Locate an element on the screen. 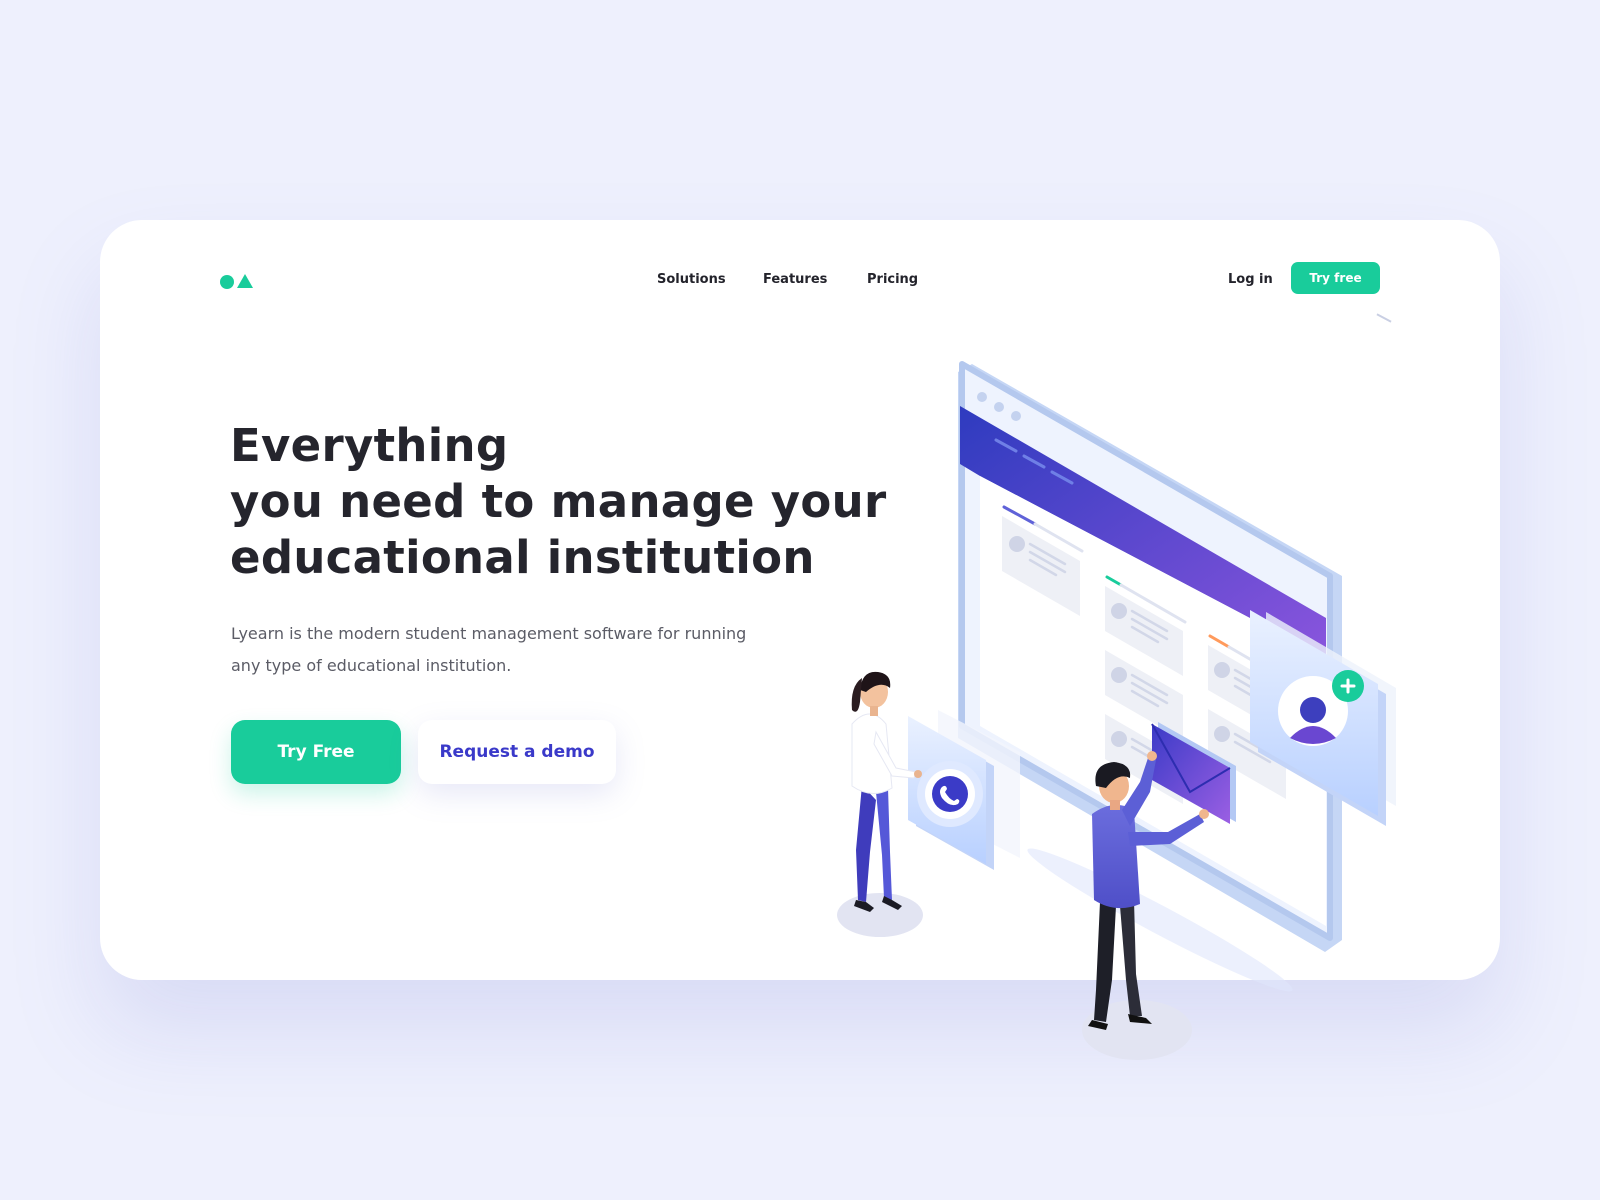 This screenshot has width=1600, height=1200. hero-title-line-3: educational institution is located at coordinates (522, 557).